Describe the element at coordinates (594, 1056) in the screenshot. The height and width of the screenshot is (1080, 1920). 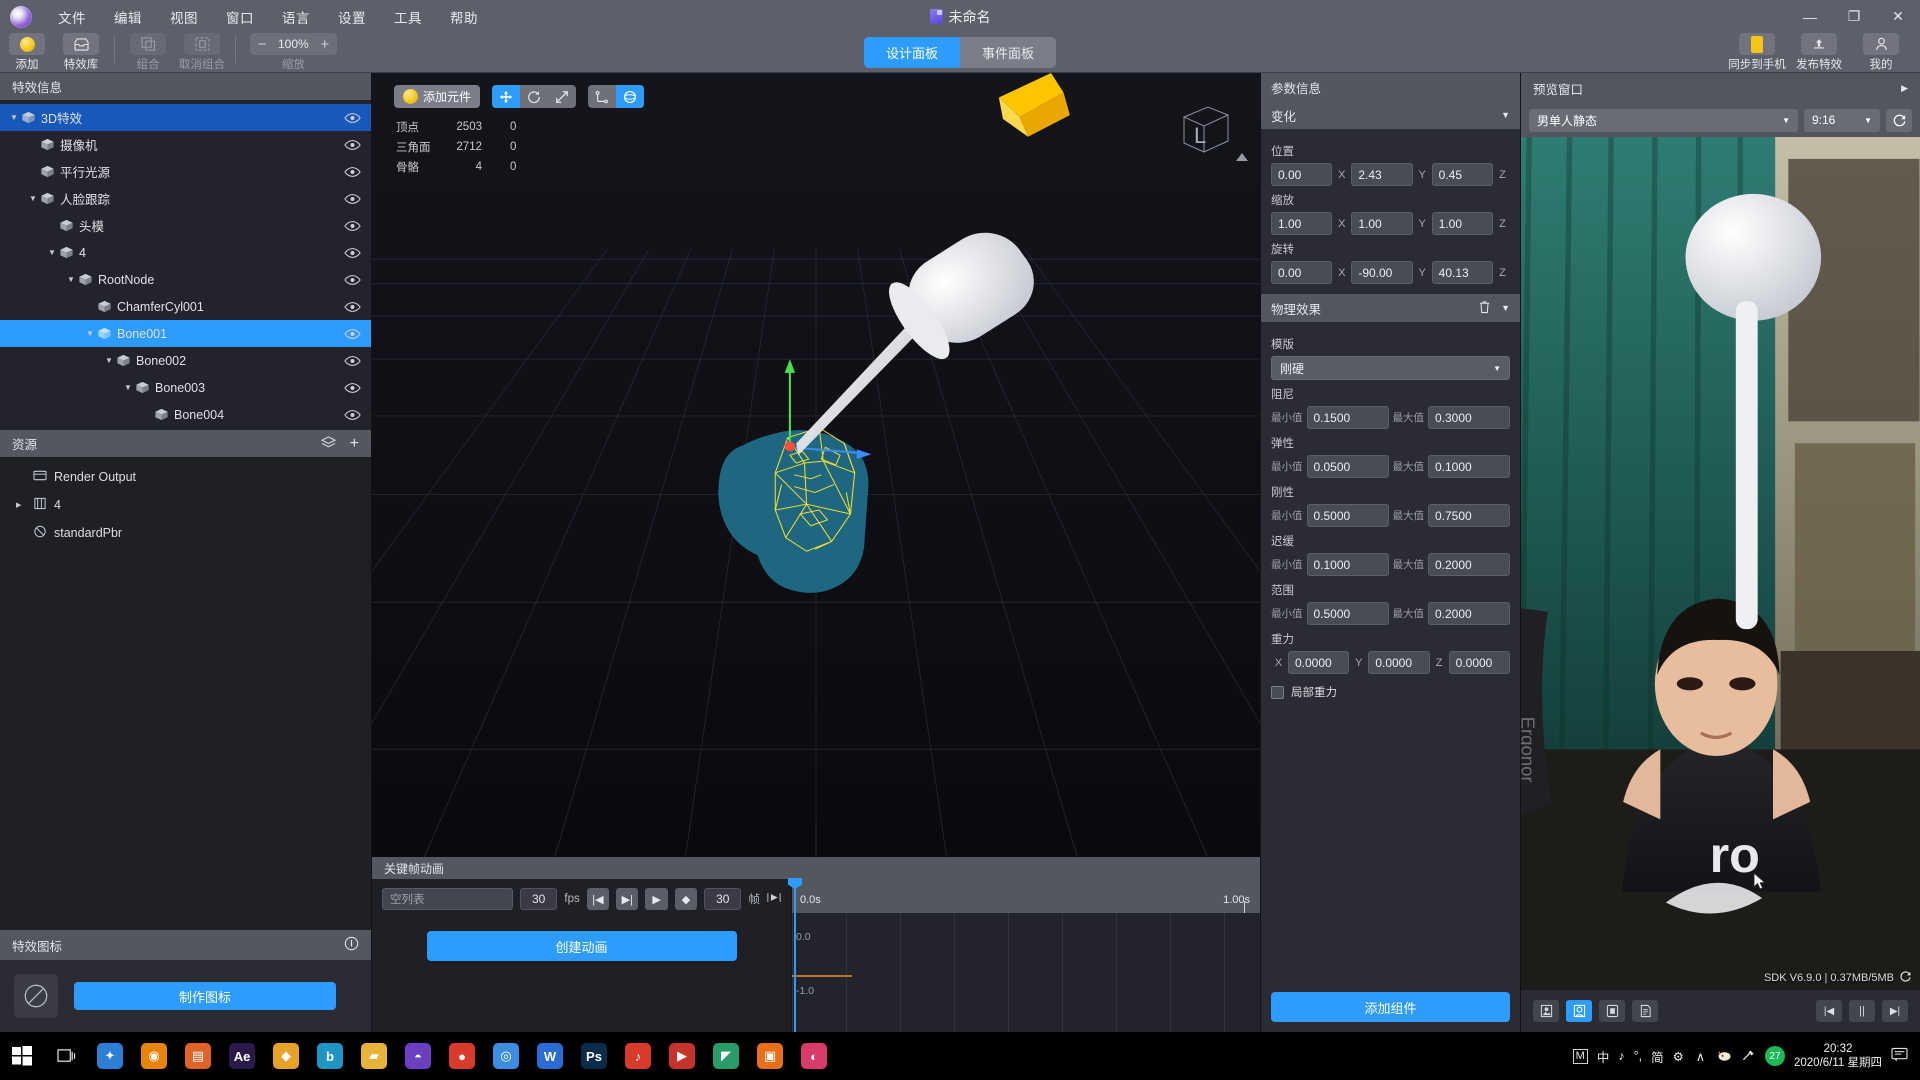
I see `app-ps: Ps` at that location.